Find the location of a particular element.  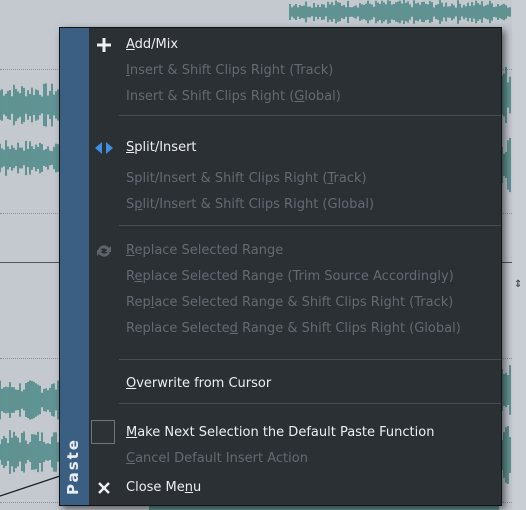

menu-item-close-menu: Close Menu is located at coordinates (295, 488).